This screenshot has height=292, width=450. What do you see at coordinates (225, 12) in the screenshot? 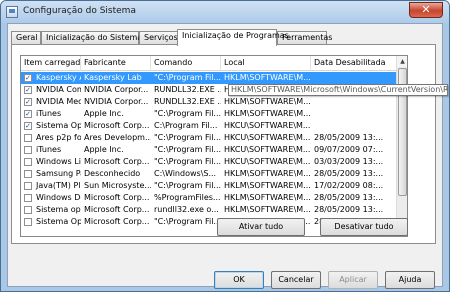
I see `title-bar: Configuração do Sistema ✕` at bounding box center [225, 12].